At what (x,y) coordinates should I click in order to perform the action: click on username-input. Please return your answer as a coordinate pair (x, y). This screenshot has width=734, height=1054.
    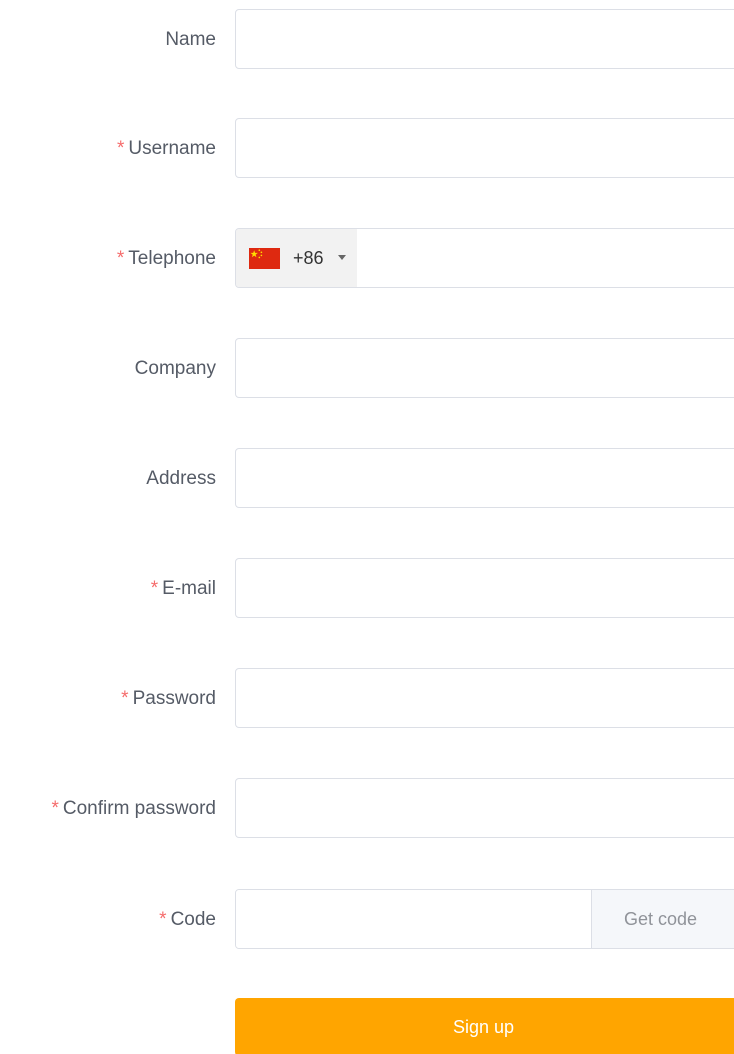
    Looking at the image, I should click on (484, 148).